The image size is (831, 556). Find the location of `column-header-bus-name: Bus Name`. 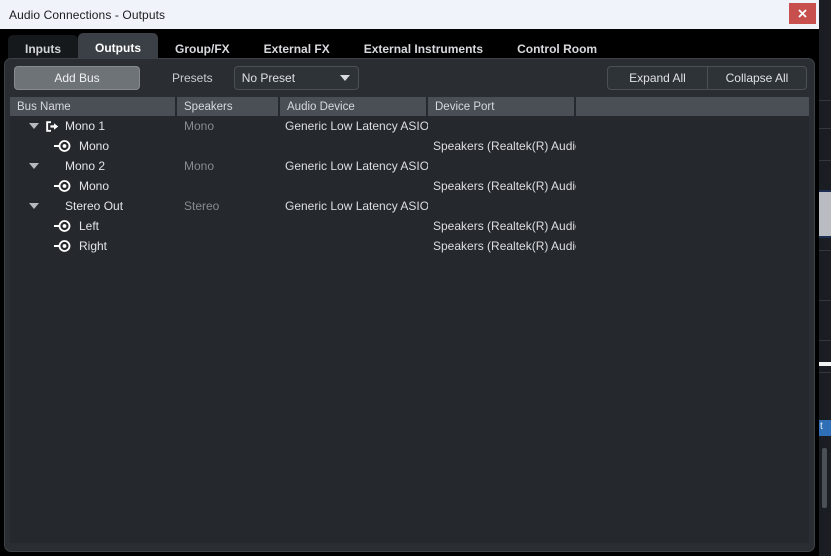

column-header-bus-name: Bus Name is located at coordinates (92, 106).